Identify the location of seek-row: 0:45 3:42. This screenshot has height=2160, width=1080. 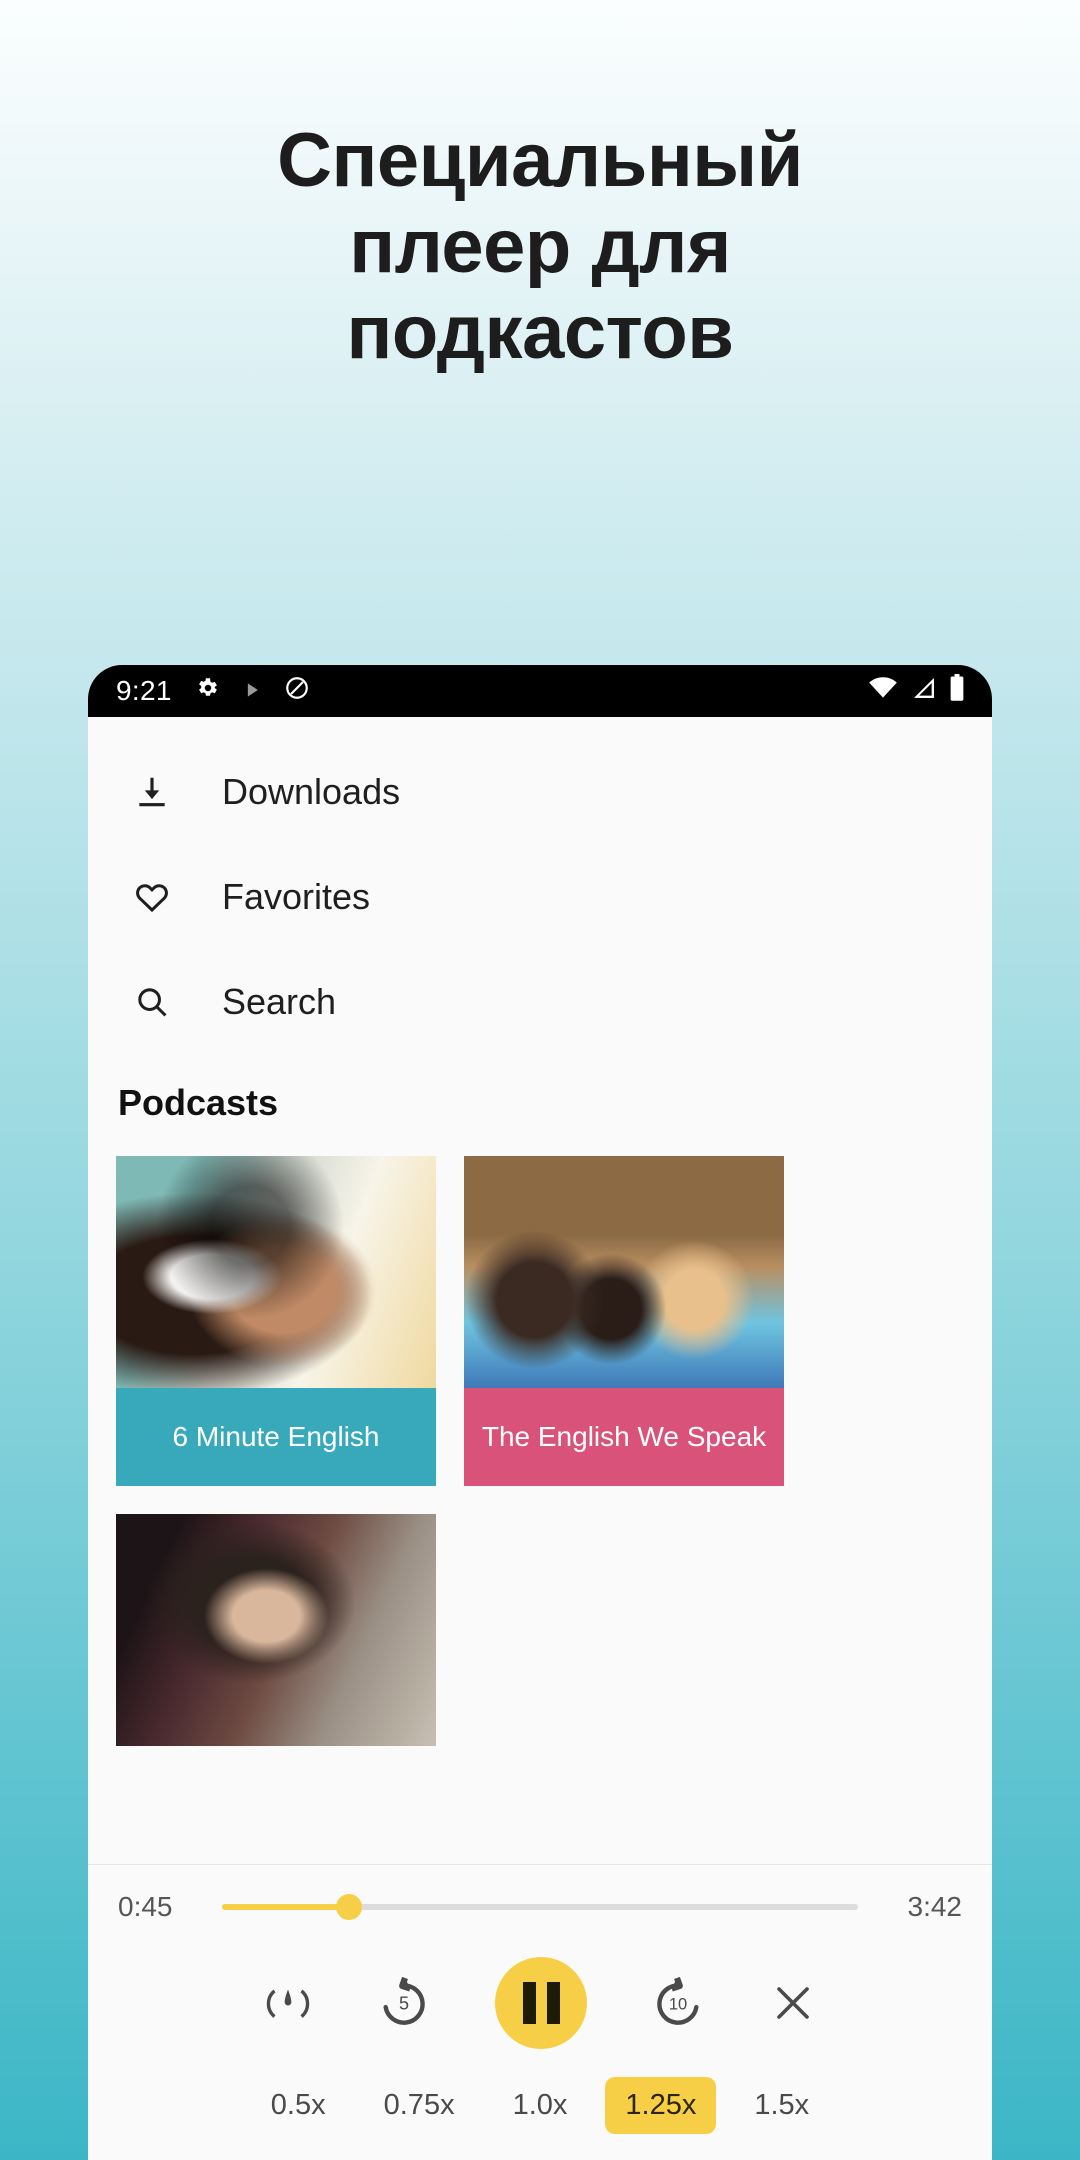
(540, 1907).